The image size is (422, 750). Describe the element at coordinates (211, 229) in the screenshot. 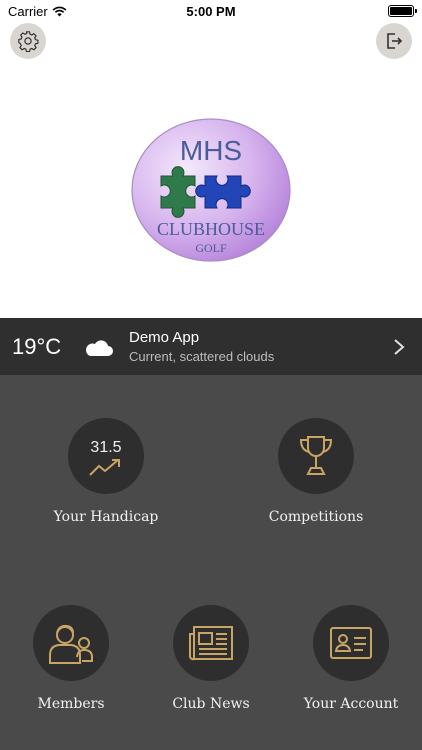

I see `logo-line2: CLUBHOUSE` at that location.